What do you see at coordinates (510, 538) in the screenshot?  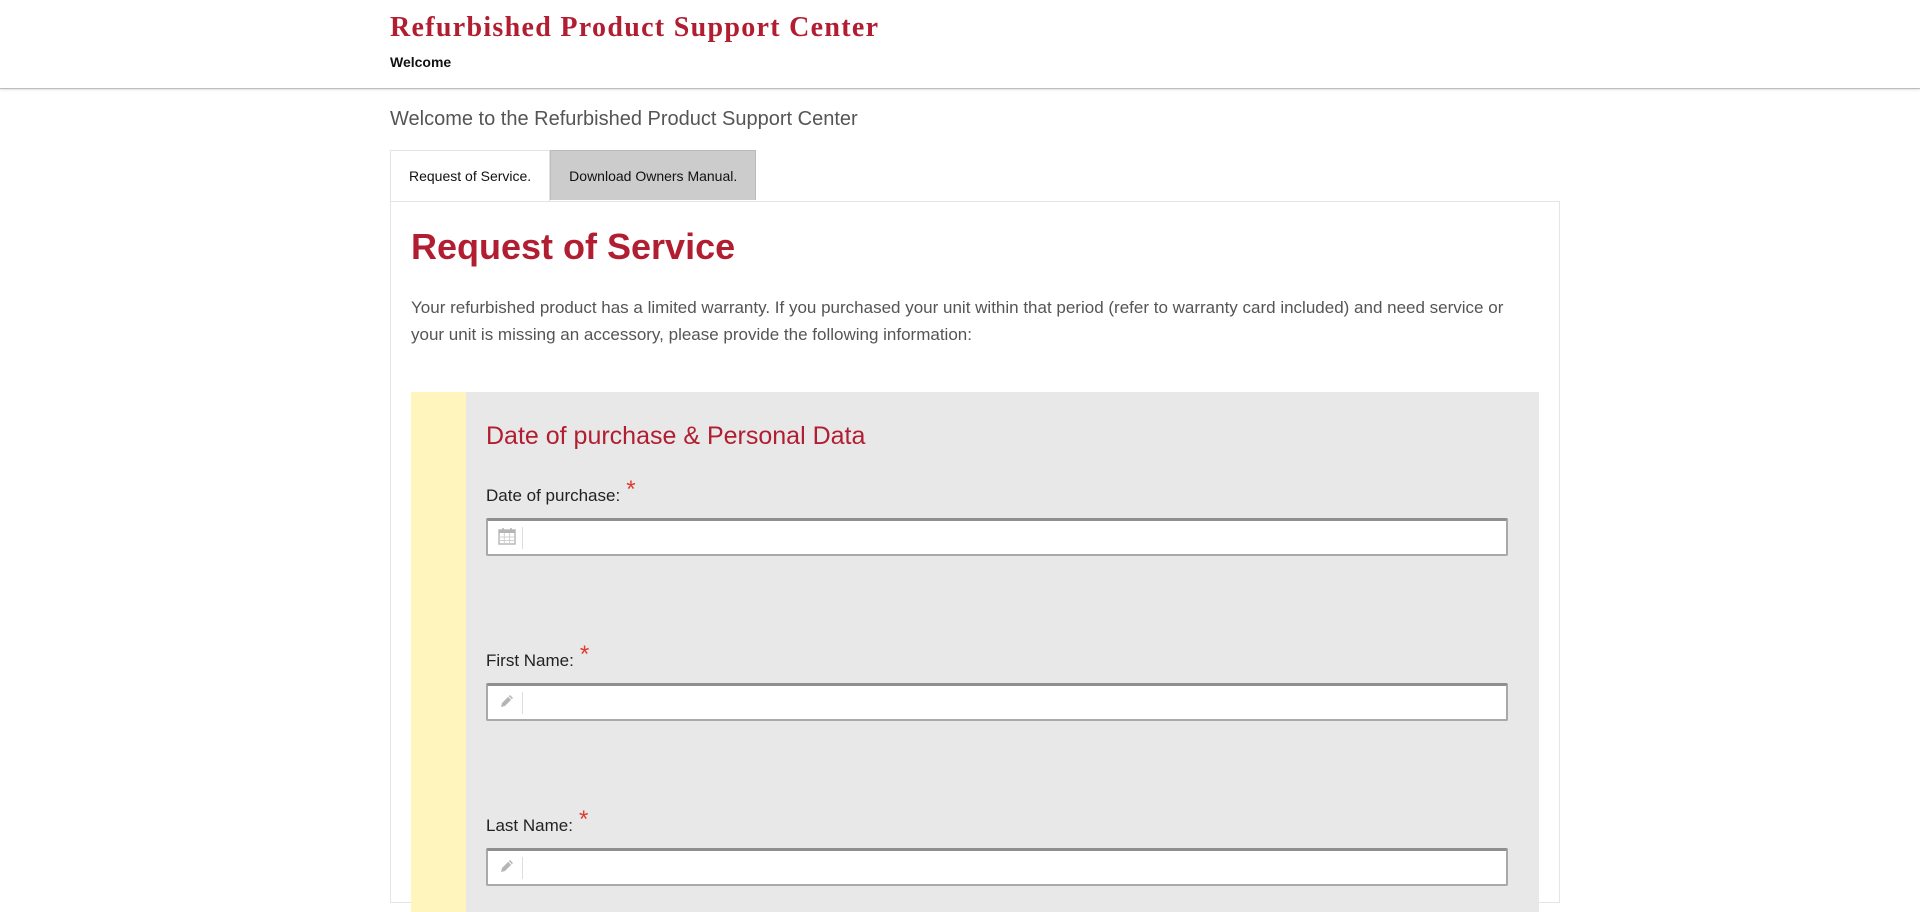 I see `calendar-icon` at bounding box center [510, 538].